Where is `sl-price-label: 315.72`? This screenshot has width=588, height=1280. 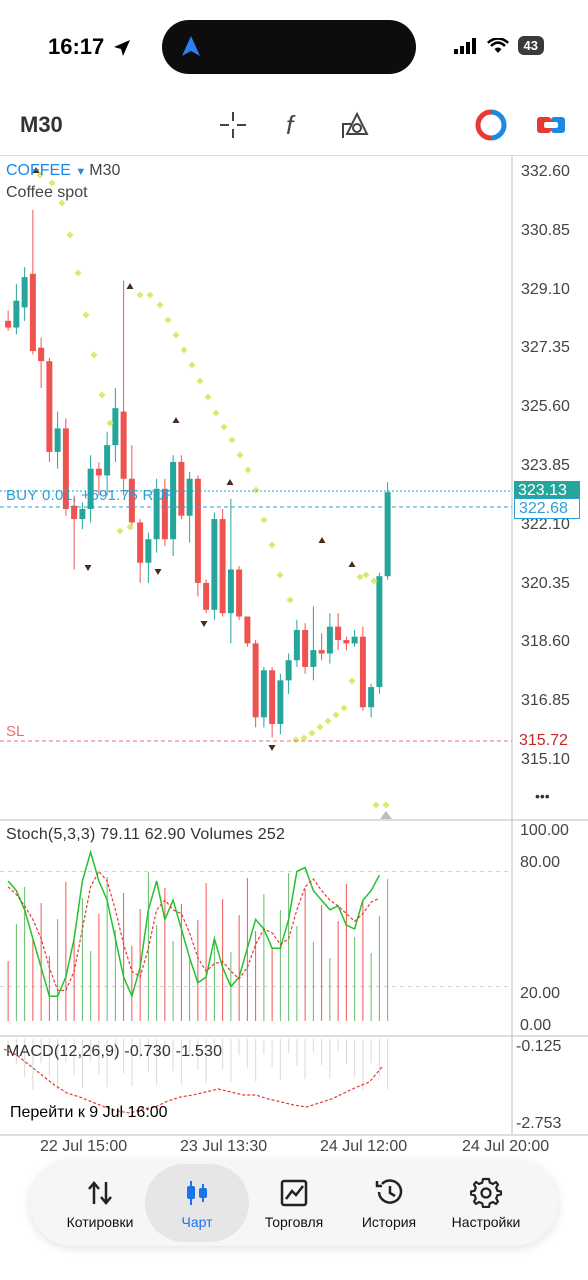 sl-price-label: 315.72 is located at coordinates (543, 740).